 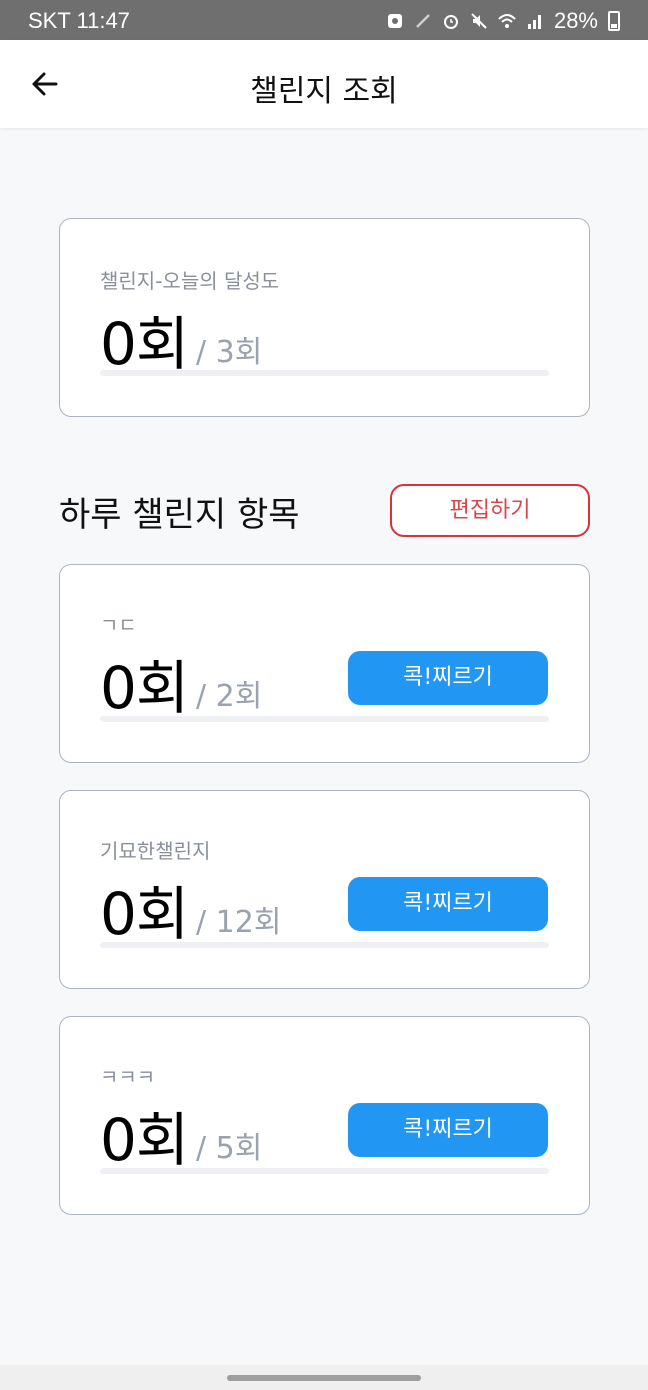 I want to click on challenge-goal: / 5회, so click(x=229, y=1148).